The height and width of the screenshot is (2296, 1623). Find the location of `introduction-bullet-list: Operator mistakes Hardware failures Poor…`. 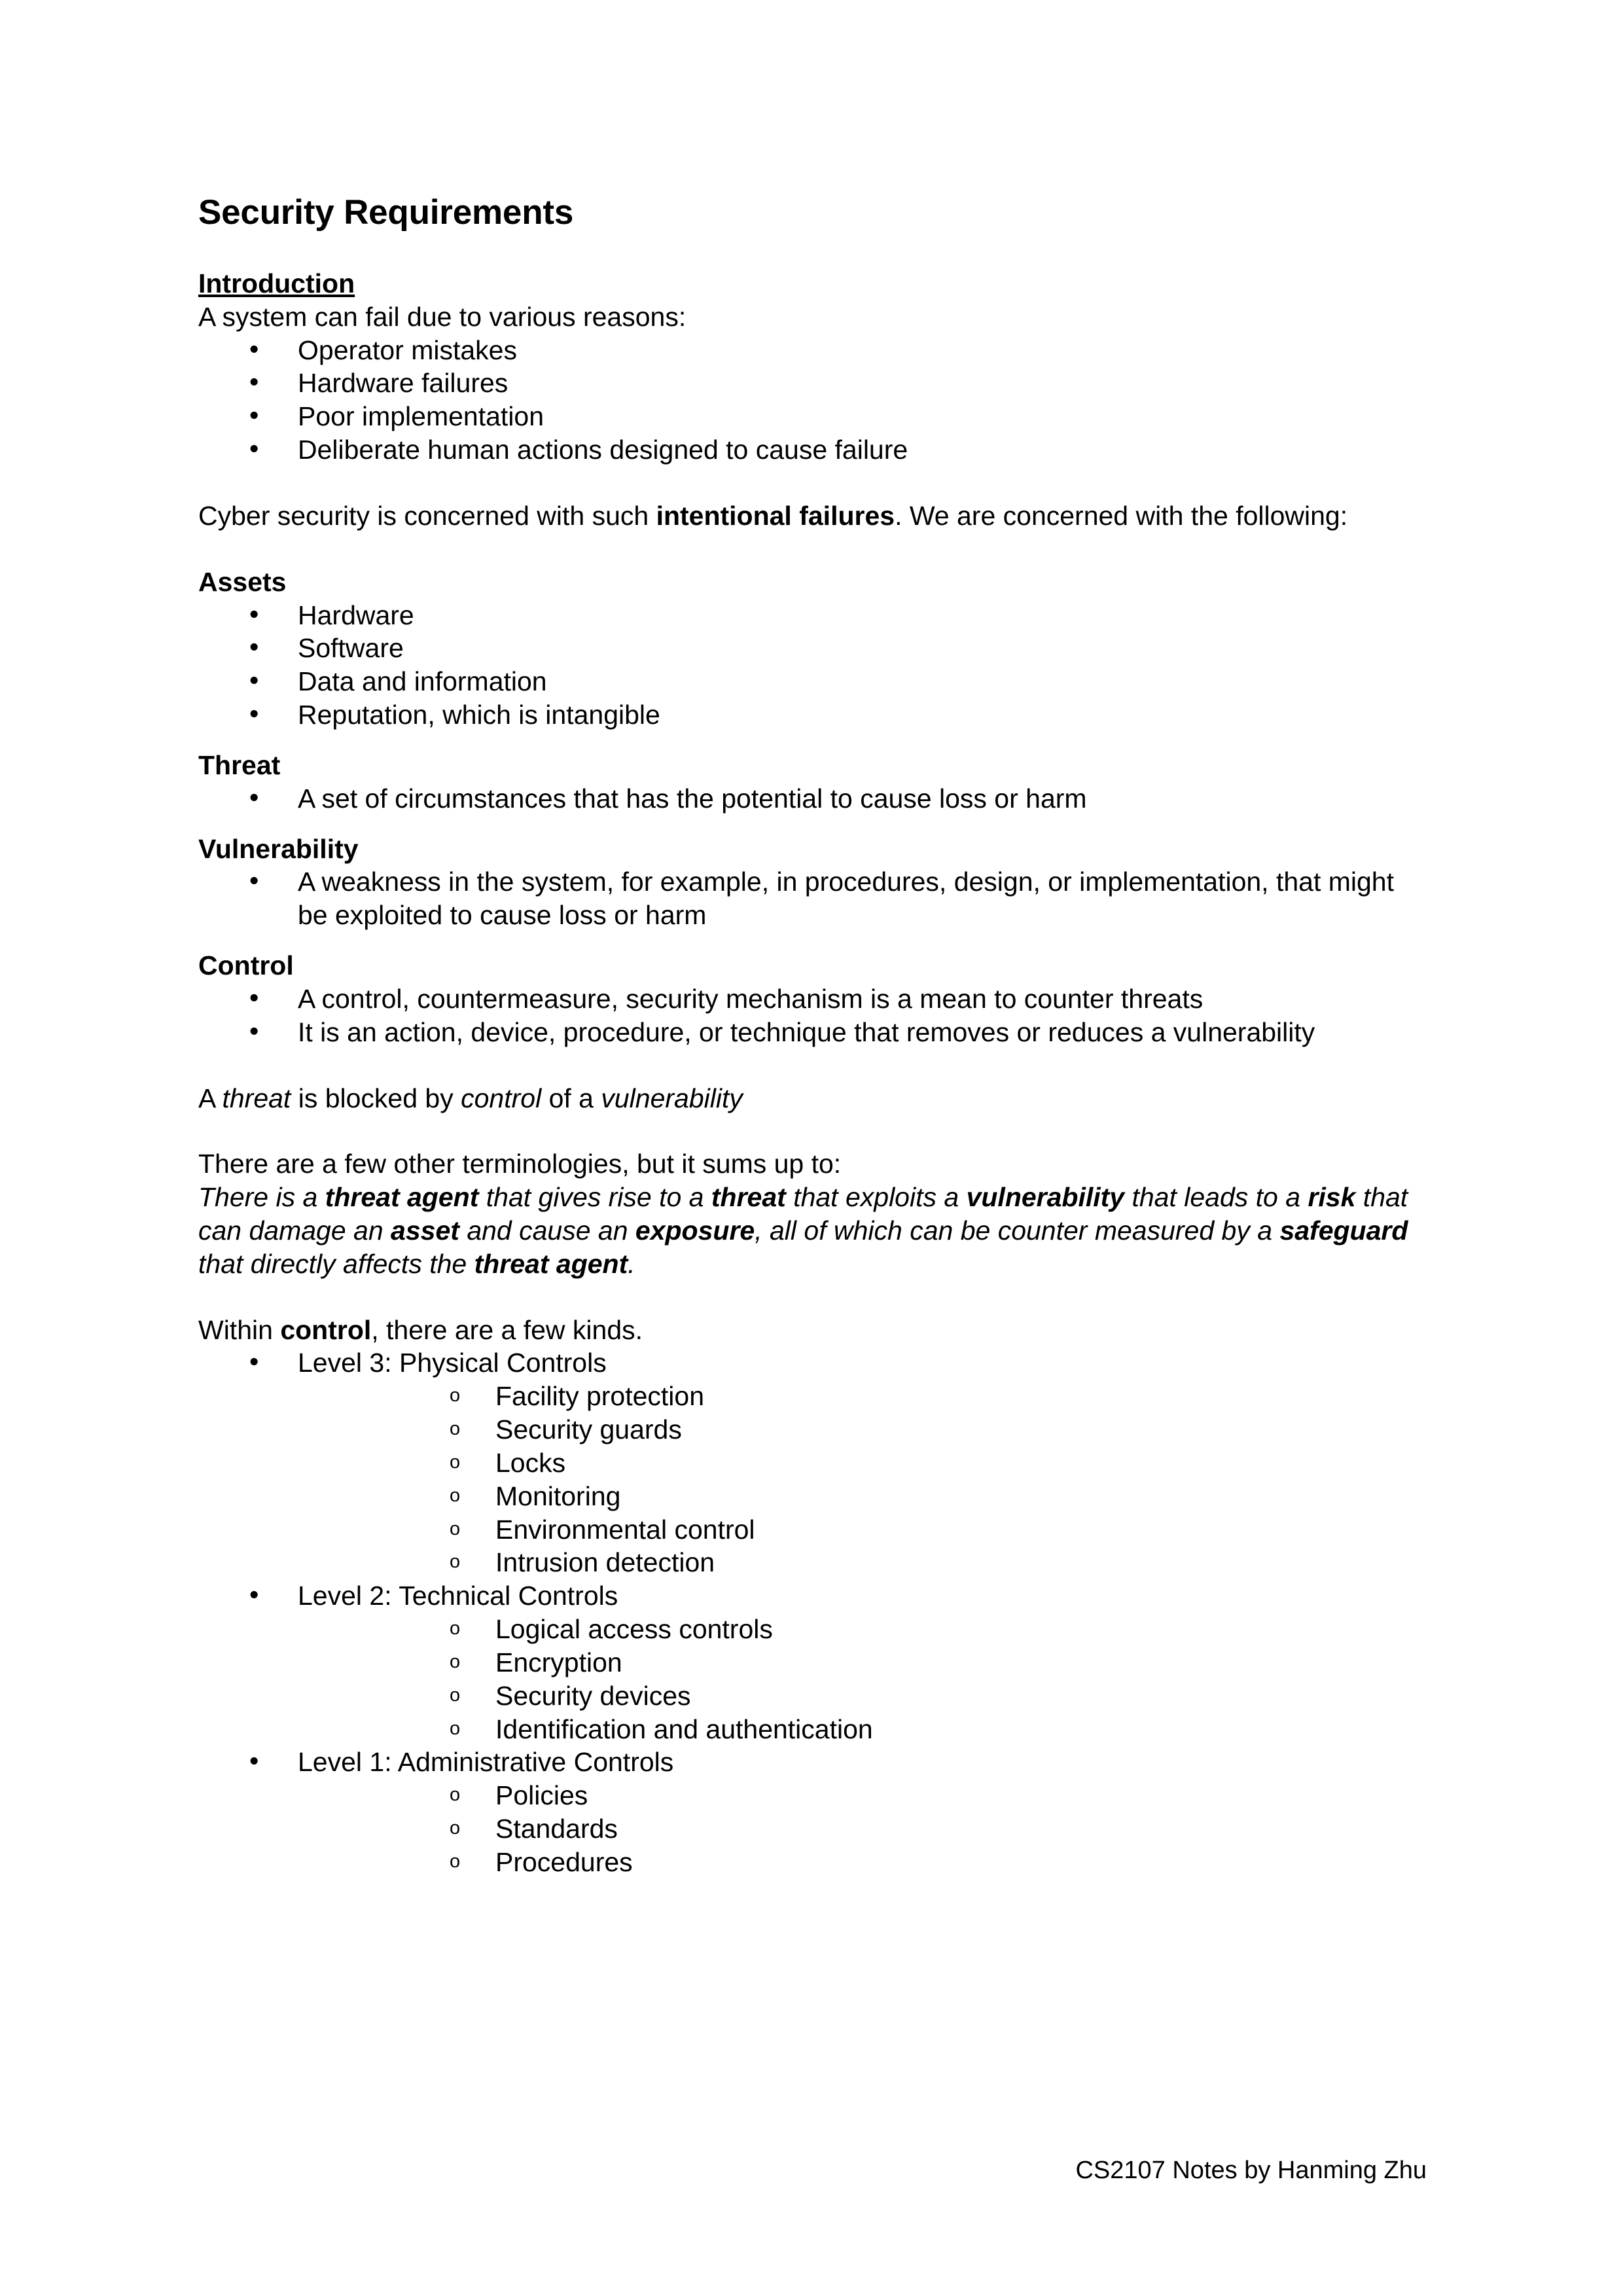

introduction-bullet-list: Operator mistakes Hardware failures Poor… is located at coordinates (813, 399).